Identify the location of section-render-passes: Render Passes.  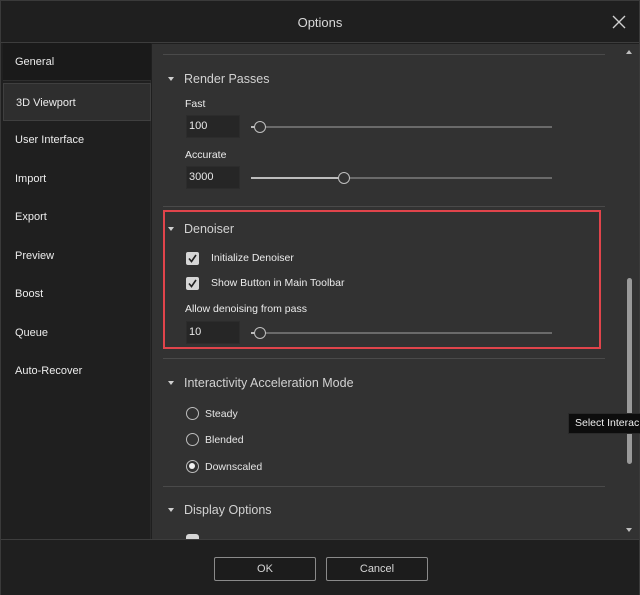
(218, 79).